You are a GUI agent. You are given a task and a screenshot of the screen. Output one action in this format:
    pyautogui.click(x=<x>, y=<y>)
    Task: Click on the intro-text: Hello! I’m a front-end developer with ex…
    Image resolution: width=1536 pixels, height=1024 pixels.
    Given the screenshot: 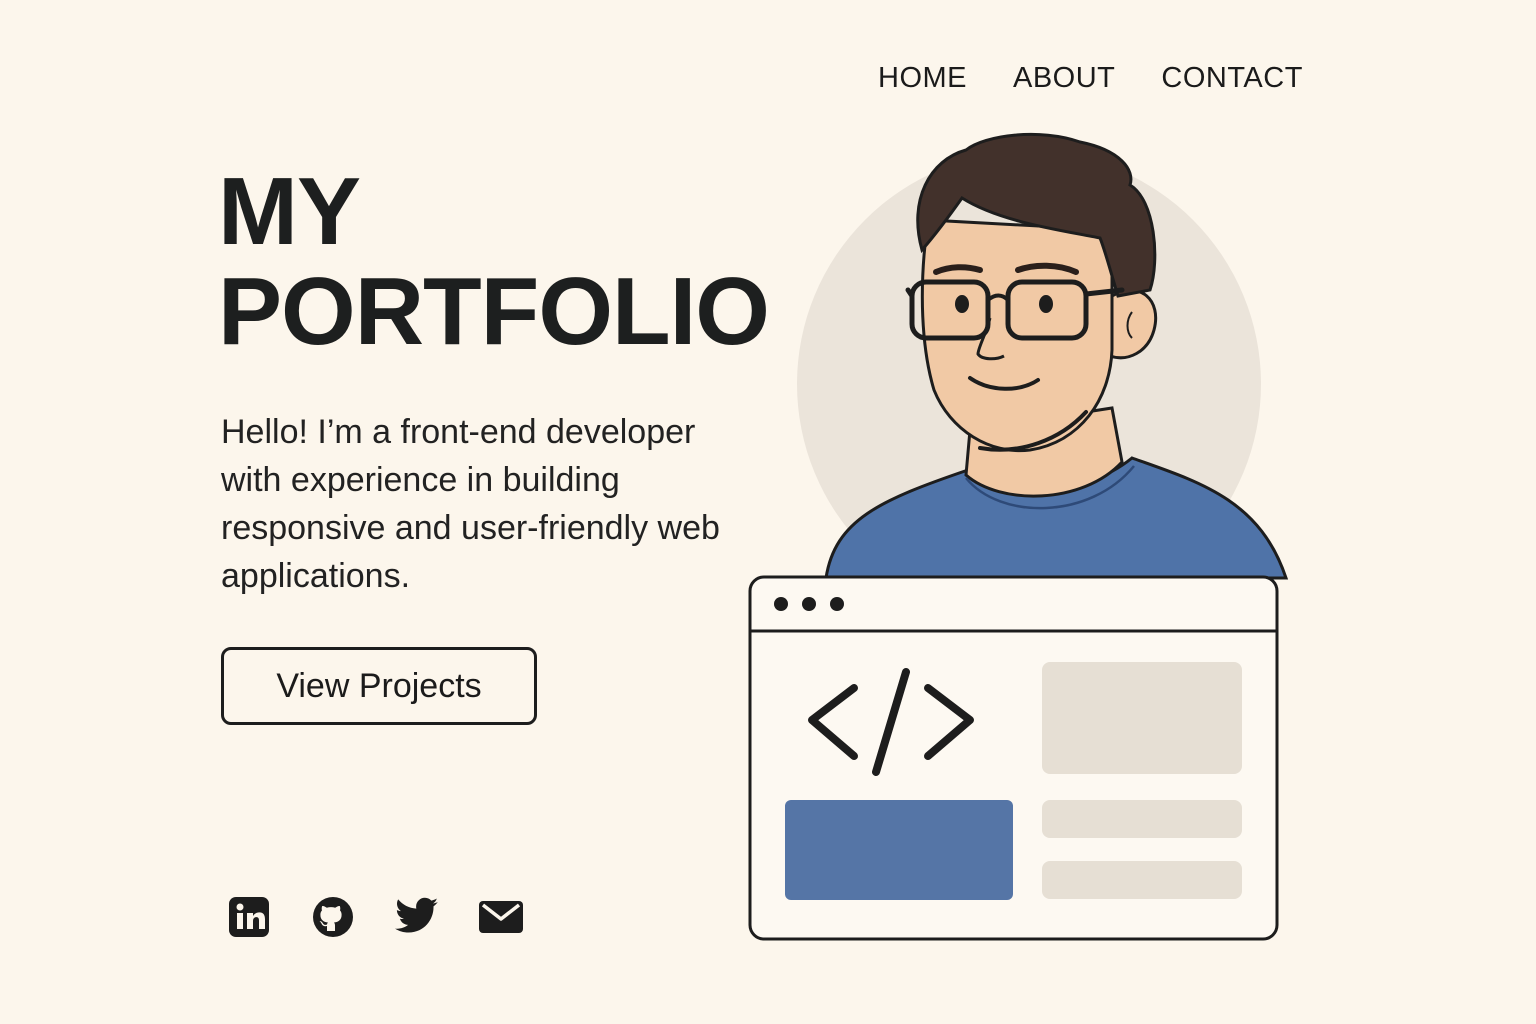 What is the action you would take?
    pyautogui.click(x=470, y=504)
    